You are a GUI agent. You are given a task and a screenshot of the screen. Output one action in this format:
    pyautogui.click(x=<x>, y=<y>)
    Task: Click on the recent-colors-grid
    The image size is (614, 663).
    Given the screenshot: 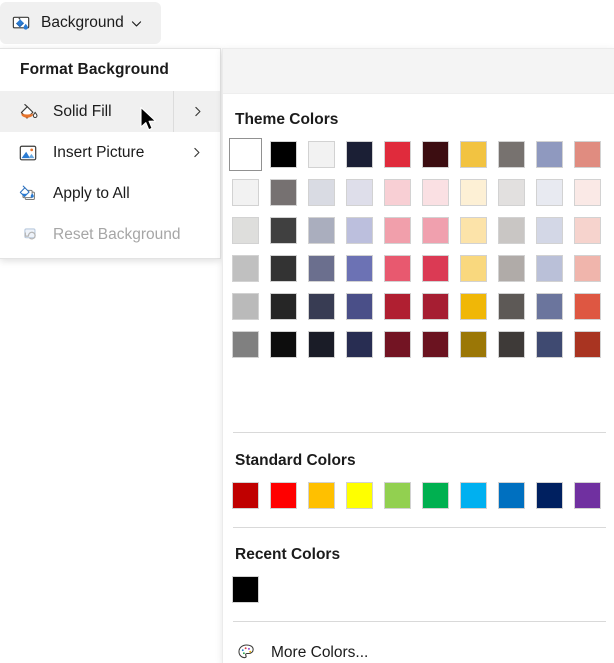 What is the action you would take?
    pyautogui.click(x=251, y=589)
    